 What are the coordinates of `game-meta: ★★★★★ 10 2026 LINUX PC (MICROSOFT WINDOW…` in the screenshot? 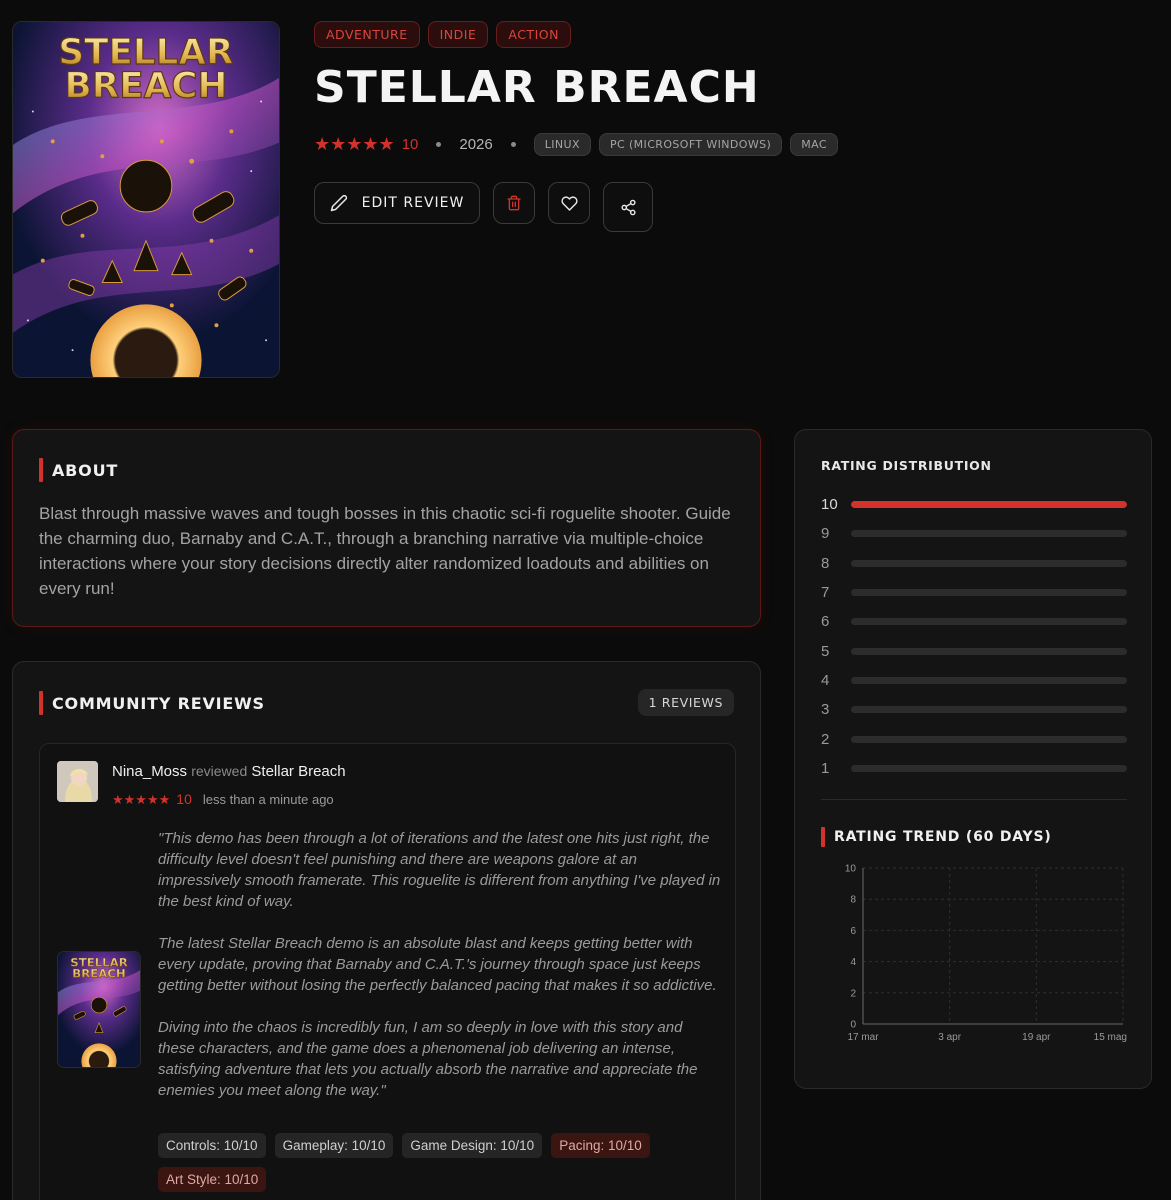 It's located at (580, 144).